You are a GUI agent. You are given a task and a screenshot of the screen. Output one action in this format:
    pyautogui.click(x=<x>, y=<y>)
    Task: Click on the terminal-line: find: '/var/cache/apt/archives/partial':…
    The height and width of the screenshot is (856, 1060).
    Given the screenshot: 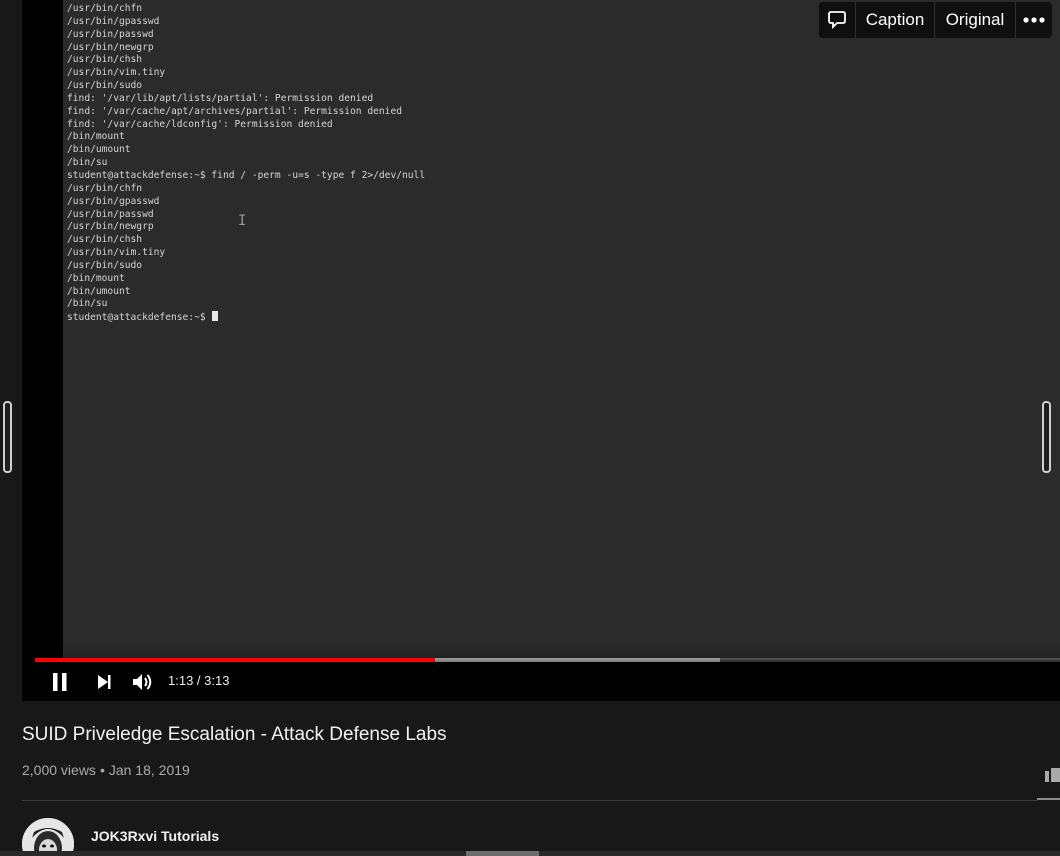 What is the action you would take?
    pyautogui.click(x=235, y=111)
    